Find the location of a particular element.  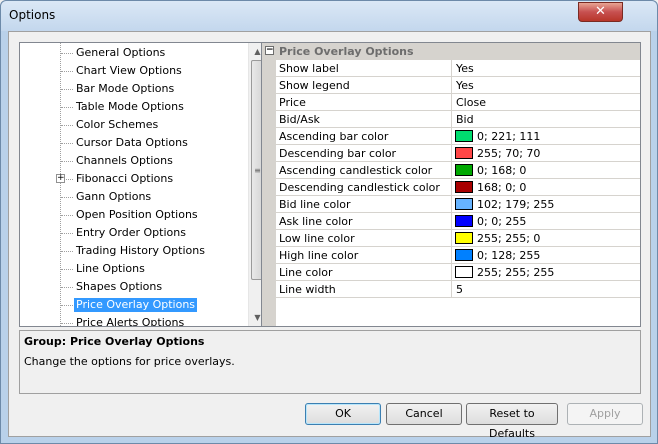

property-row: Descending candlestick color 168; 0; 0 is located at coordinates (458, 187).